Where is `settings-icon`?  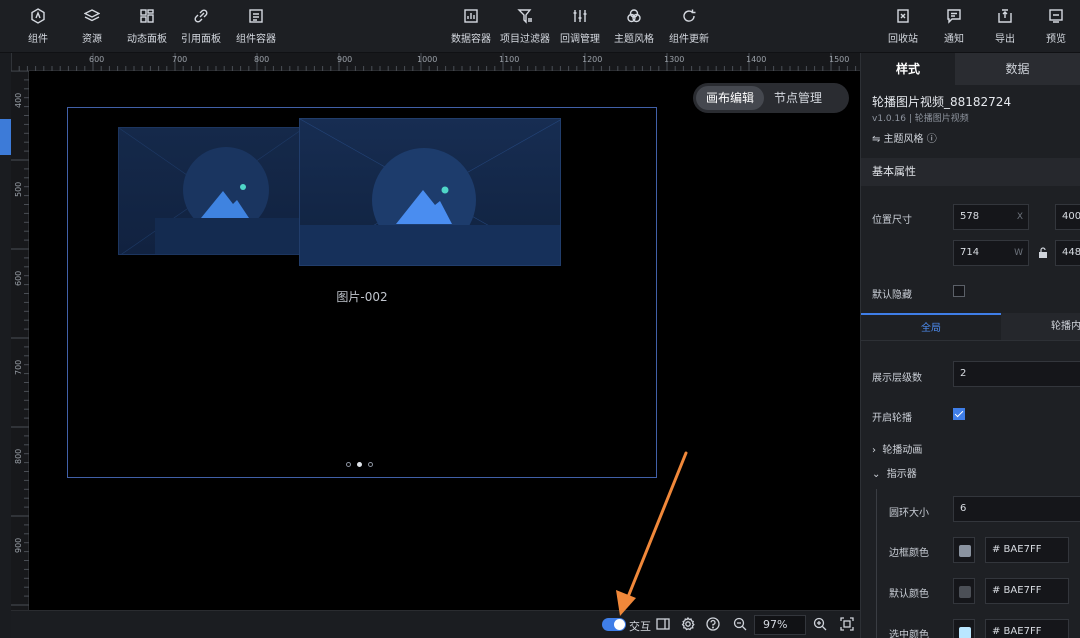 settings-icon is located at coordinates (688, 623).